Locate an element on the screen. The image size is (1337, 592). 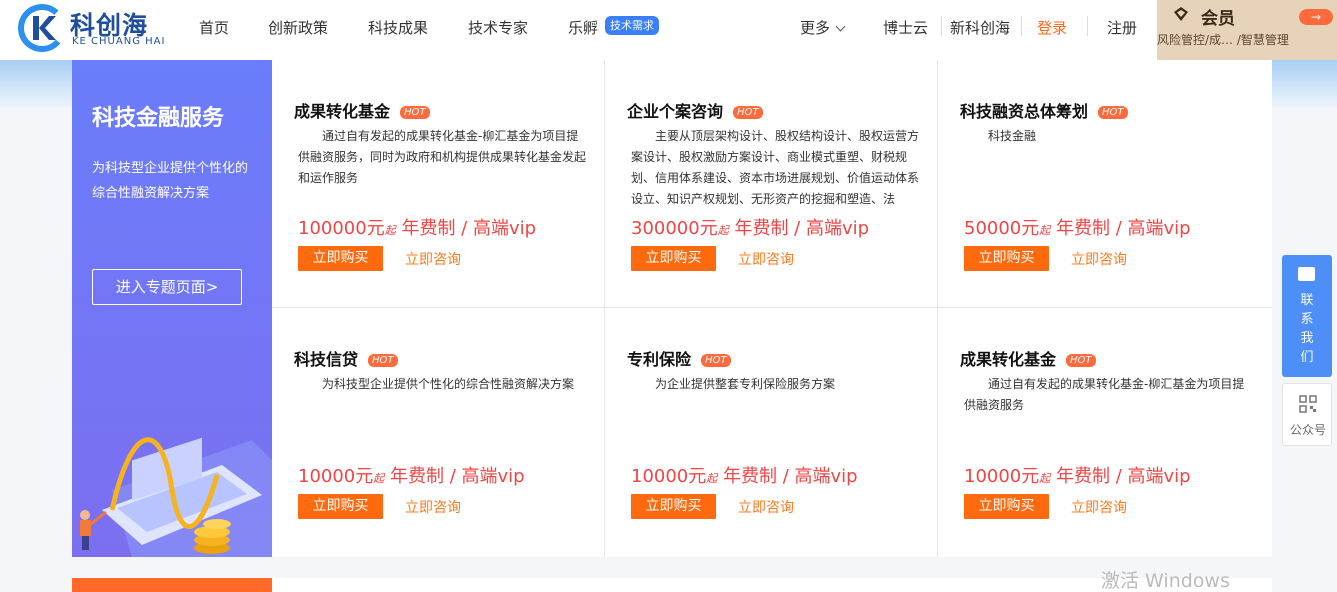
member-title: 会员 is located at coordinates (1218, 19).